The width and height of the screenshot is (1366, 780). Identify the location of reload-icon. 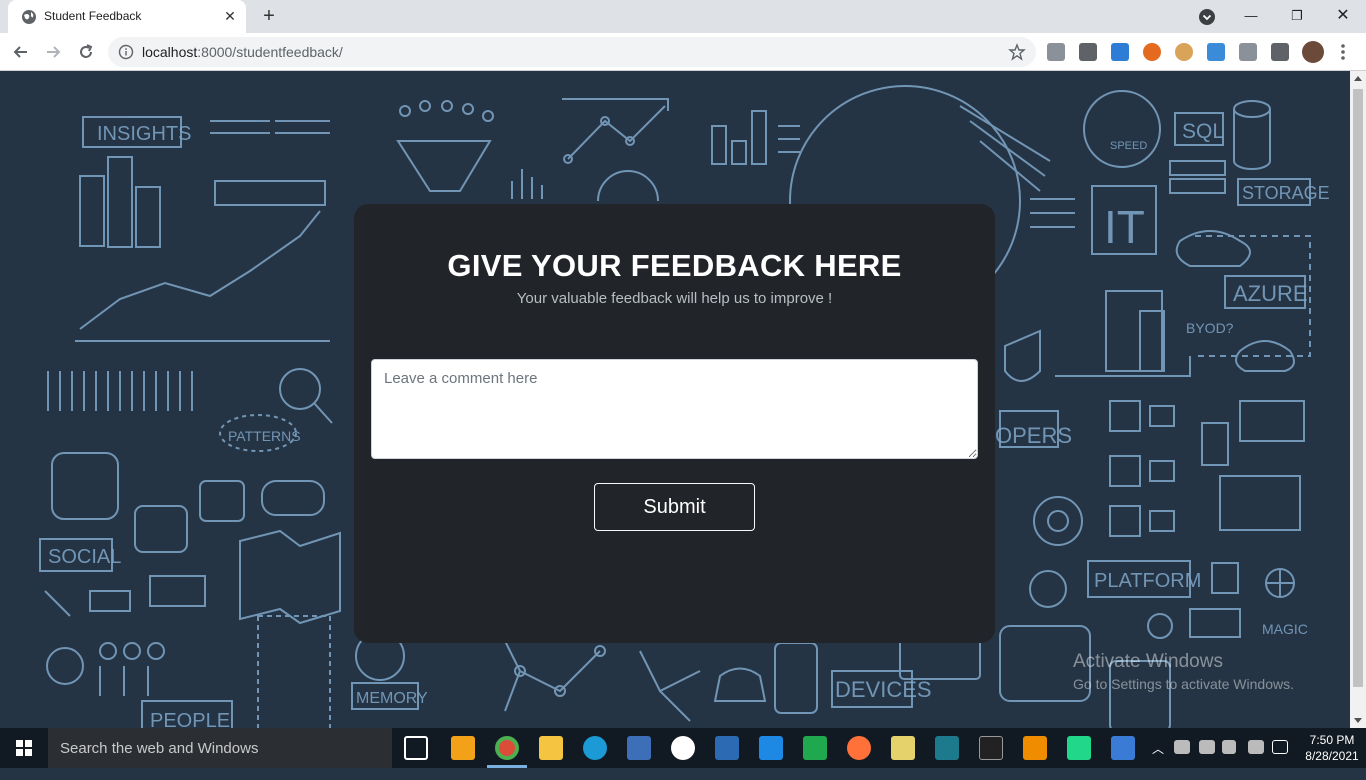
(86, 52).